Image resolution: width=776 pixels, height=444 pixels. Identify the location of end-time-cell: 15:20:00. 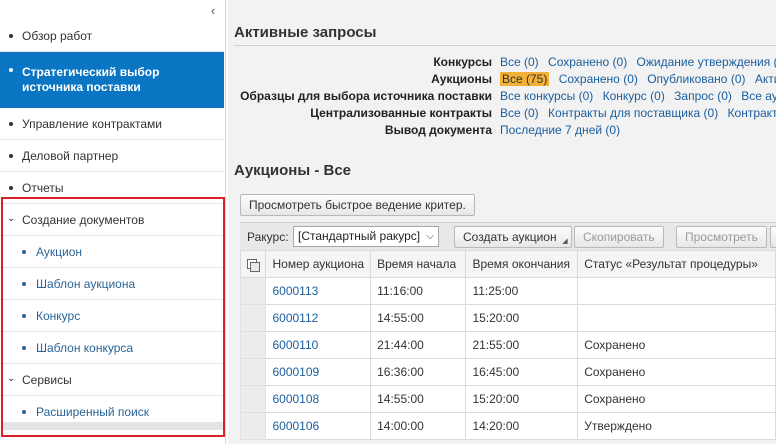
(522, 318).